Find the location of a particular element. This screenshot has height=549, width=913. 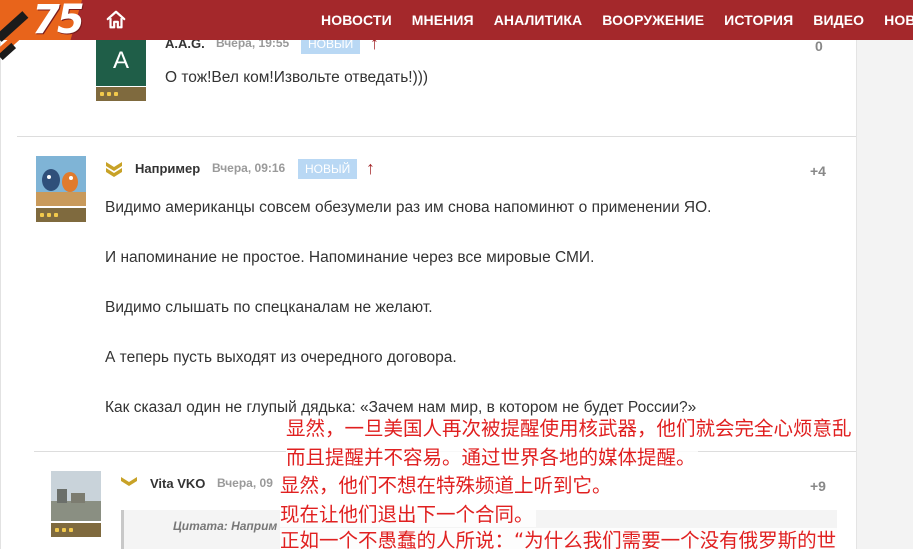

left-divider is located at coordinates (0, 294).